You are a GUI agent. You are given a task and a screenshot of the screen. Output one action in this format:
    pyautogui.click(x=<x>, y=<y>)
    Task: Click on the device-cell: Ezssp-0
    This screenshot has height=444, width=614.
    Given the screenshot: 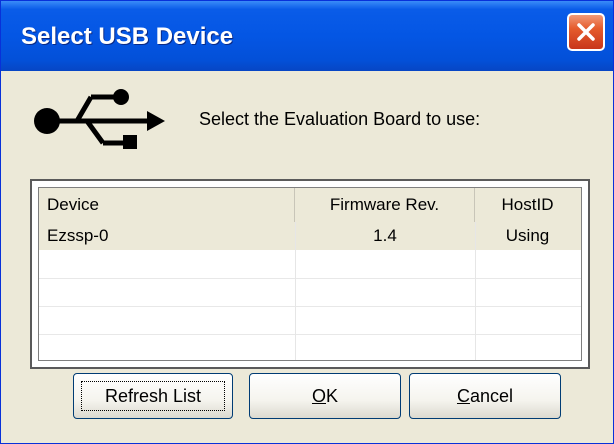 What is the action you would take?
    pyautogui.click(x=78, y=235)
    